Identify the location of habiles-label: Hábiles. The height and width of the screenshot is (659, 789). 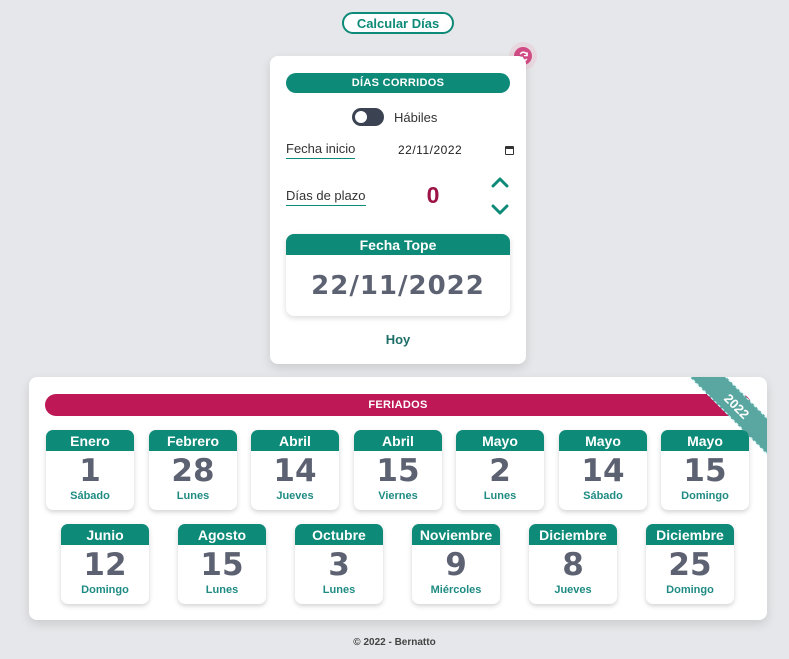
(416, 117).